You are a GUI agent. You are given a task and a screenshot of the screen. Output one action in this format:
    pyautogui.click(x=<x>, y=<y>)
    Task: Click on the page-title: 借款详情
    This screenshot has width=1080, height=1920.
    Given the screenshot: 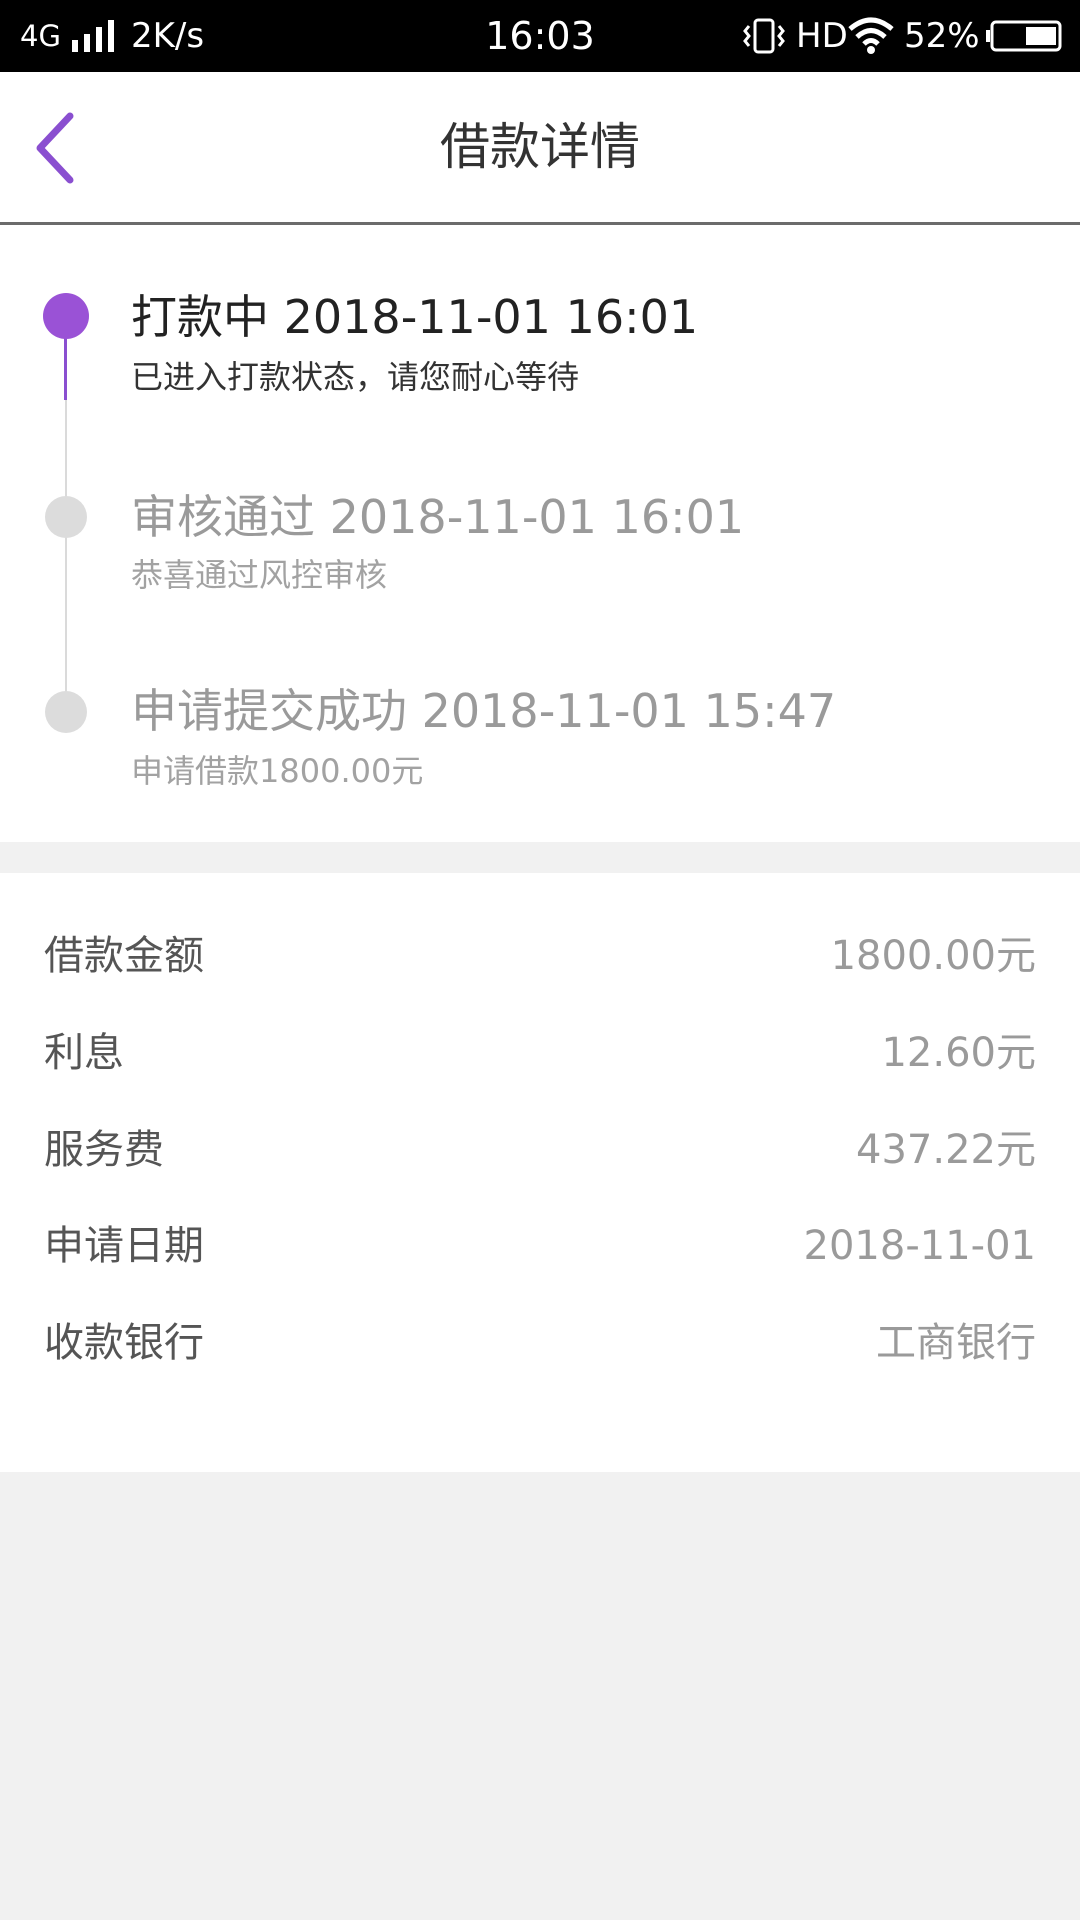 What is the action you would take?
    pyautogui.click(x=540, y=147)
    